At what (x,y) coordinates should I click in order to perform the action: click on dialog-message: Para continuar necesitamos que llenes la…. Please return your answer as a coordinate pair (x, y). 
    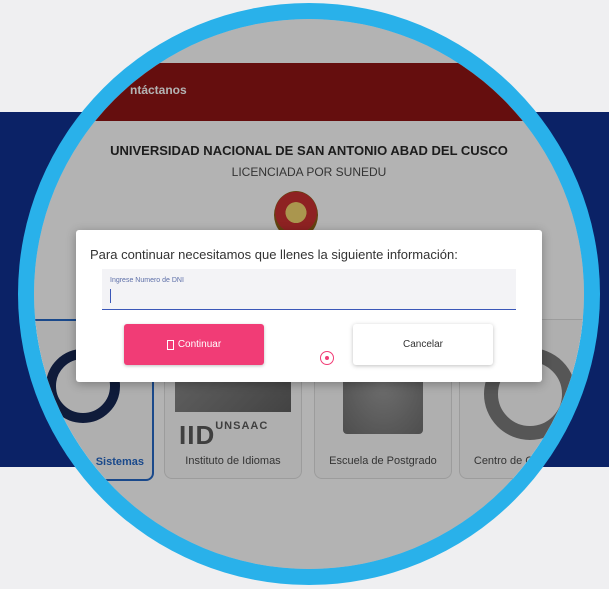
    Looking at the image, I should click on (274, 254).